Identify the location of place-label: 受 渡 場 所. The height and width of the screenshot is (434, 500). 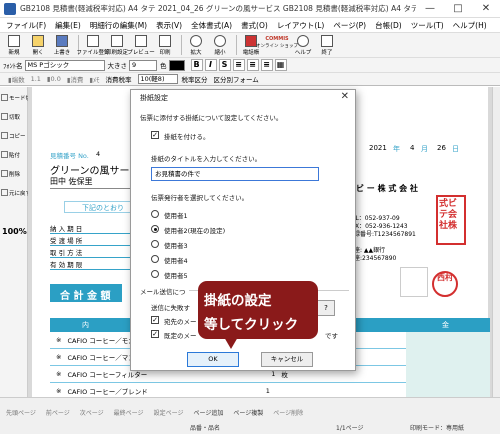
(66, 241).